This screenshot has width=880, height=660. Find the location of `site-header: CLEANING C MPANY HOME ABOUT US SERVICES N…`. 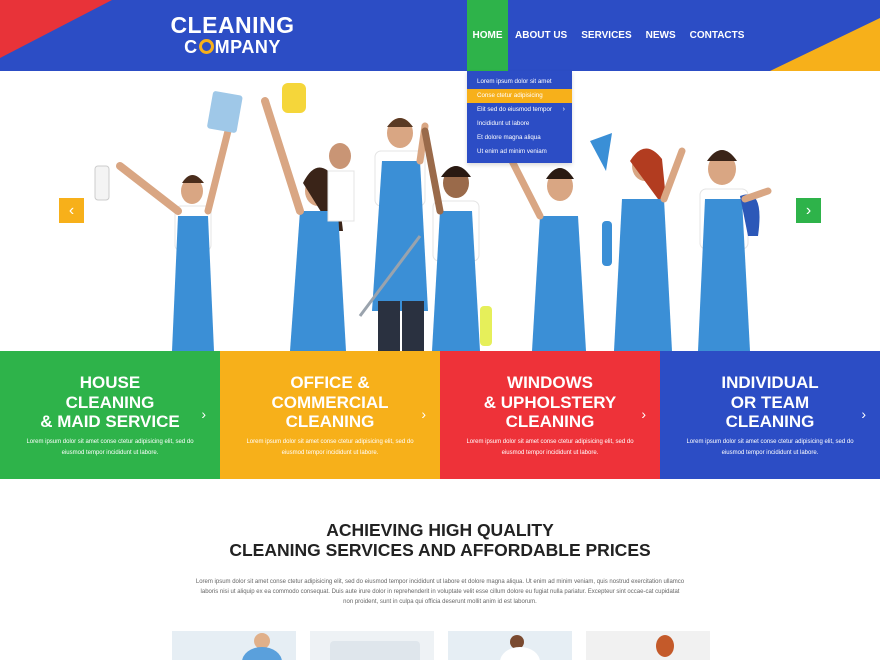

site-header: CLEANING C MPANY HOME ABOUT US SERVICES N… is located at coordinates (440, 35).